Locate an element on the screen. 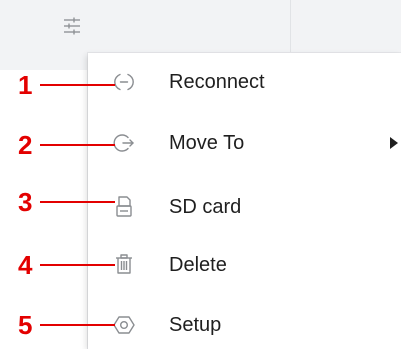 This screenshot has width=401, height=349. menu-item-reconnect: Reconnect is located at coordinates (244, 82).